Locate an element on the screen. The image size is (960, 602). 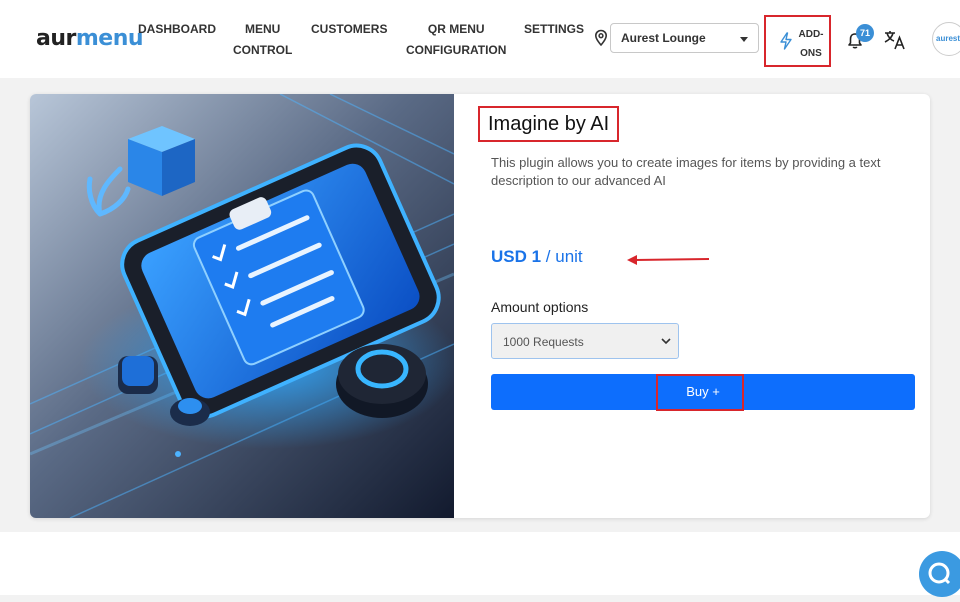
location-pin-icon is located at coordinates (601, 38).